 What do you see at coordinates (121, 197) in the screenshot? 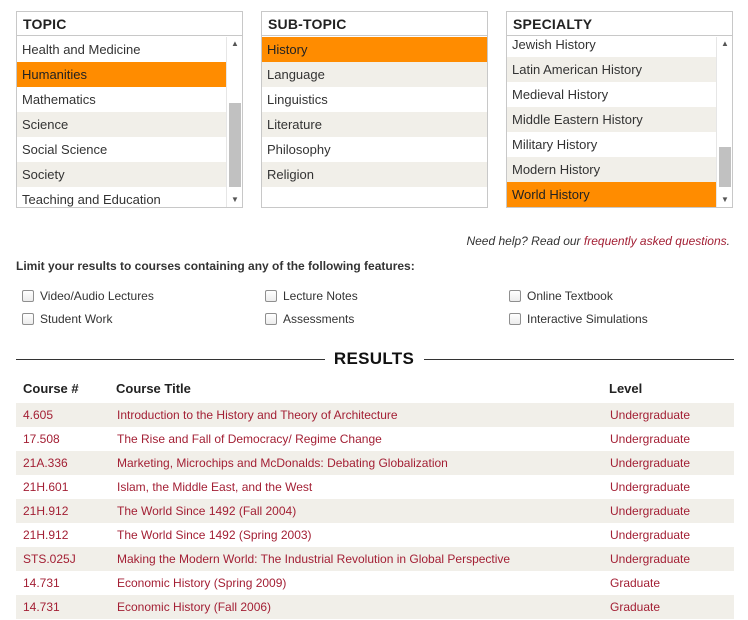
I see `topic-item-teaching-and-education: Teaching and Education` at bounding box center [121, 197].